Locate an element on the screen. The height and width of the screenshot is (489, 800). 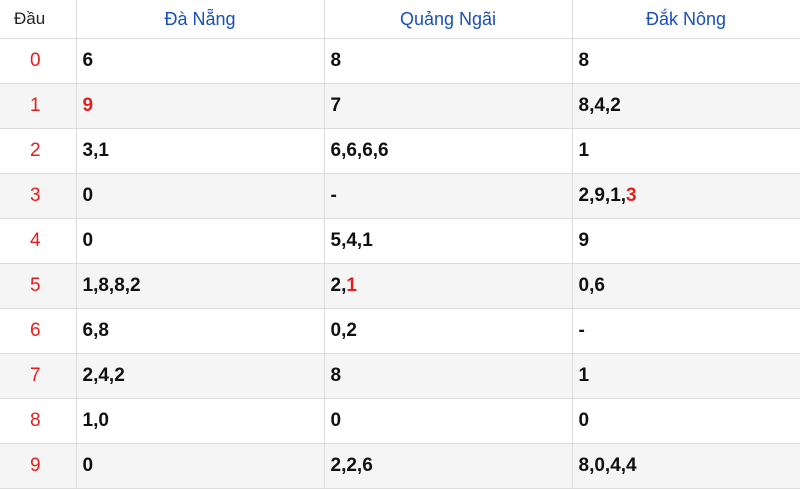
loto-cell: 1,0 is located at coordinates (200, 421).